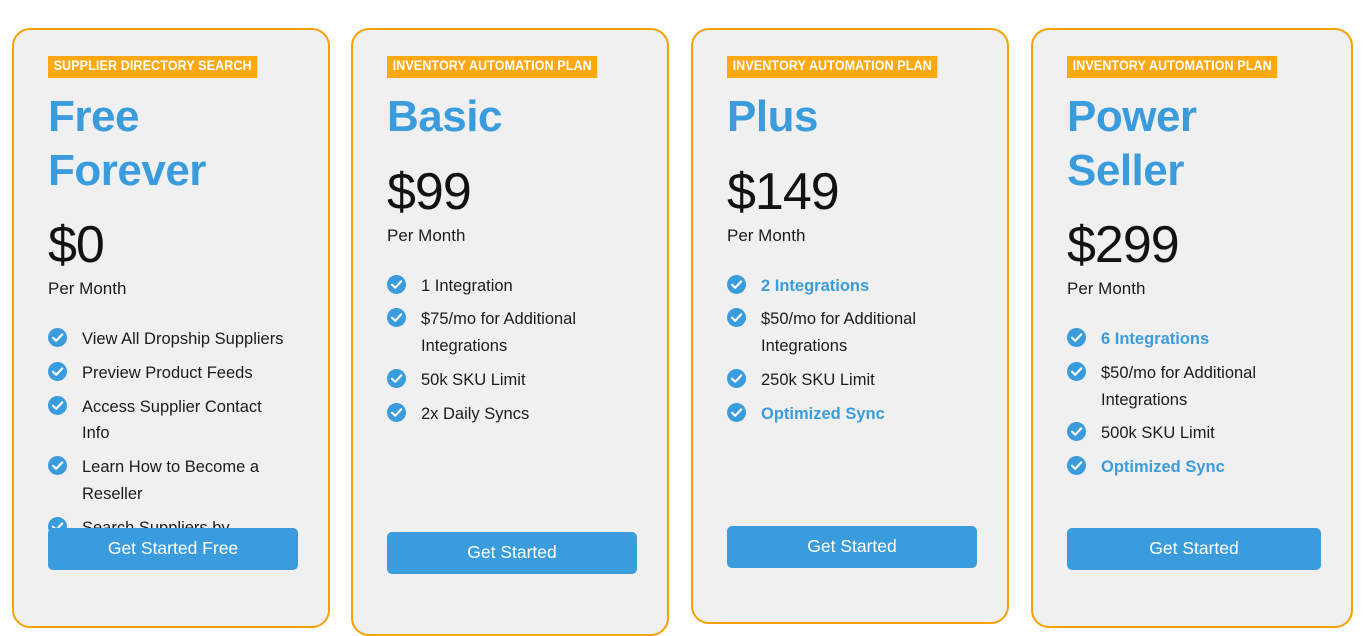  What do you see at coordinates (429, 191) in the screenshot?
I see `plan-price: $99` at bounding box center [429, 191].